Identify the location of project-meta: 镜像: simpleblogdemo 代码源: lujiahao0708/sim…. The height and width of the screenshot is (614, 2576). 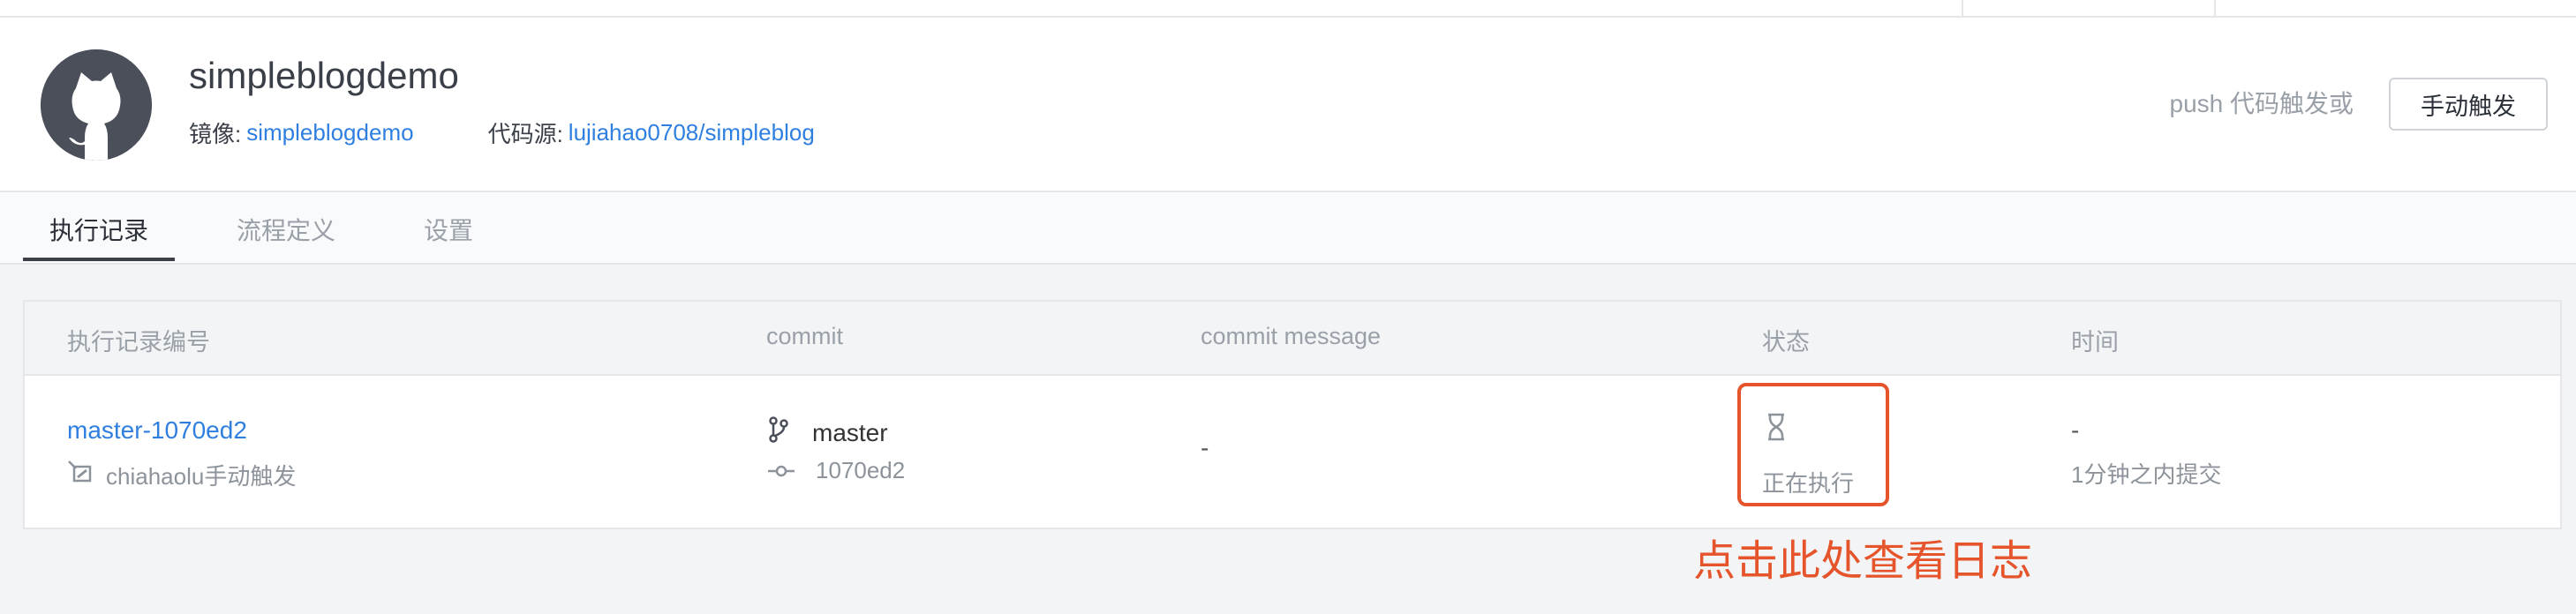
(502, 133).